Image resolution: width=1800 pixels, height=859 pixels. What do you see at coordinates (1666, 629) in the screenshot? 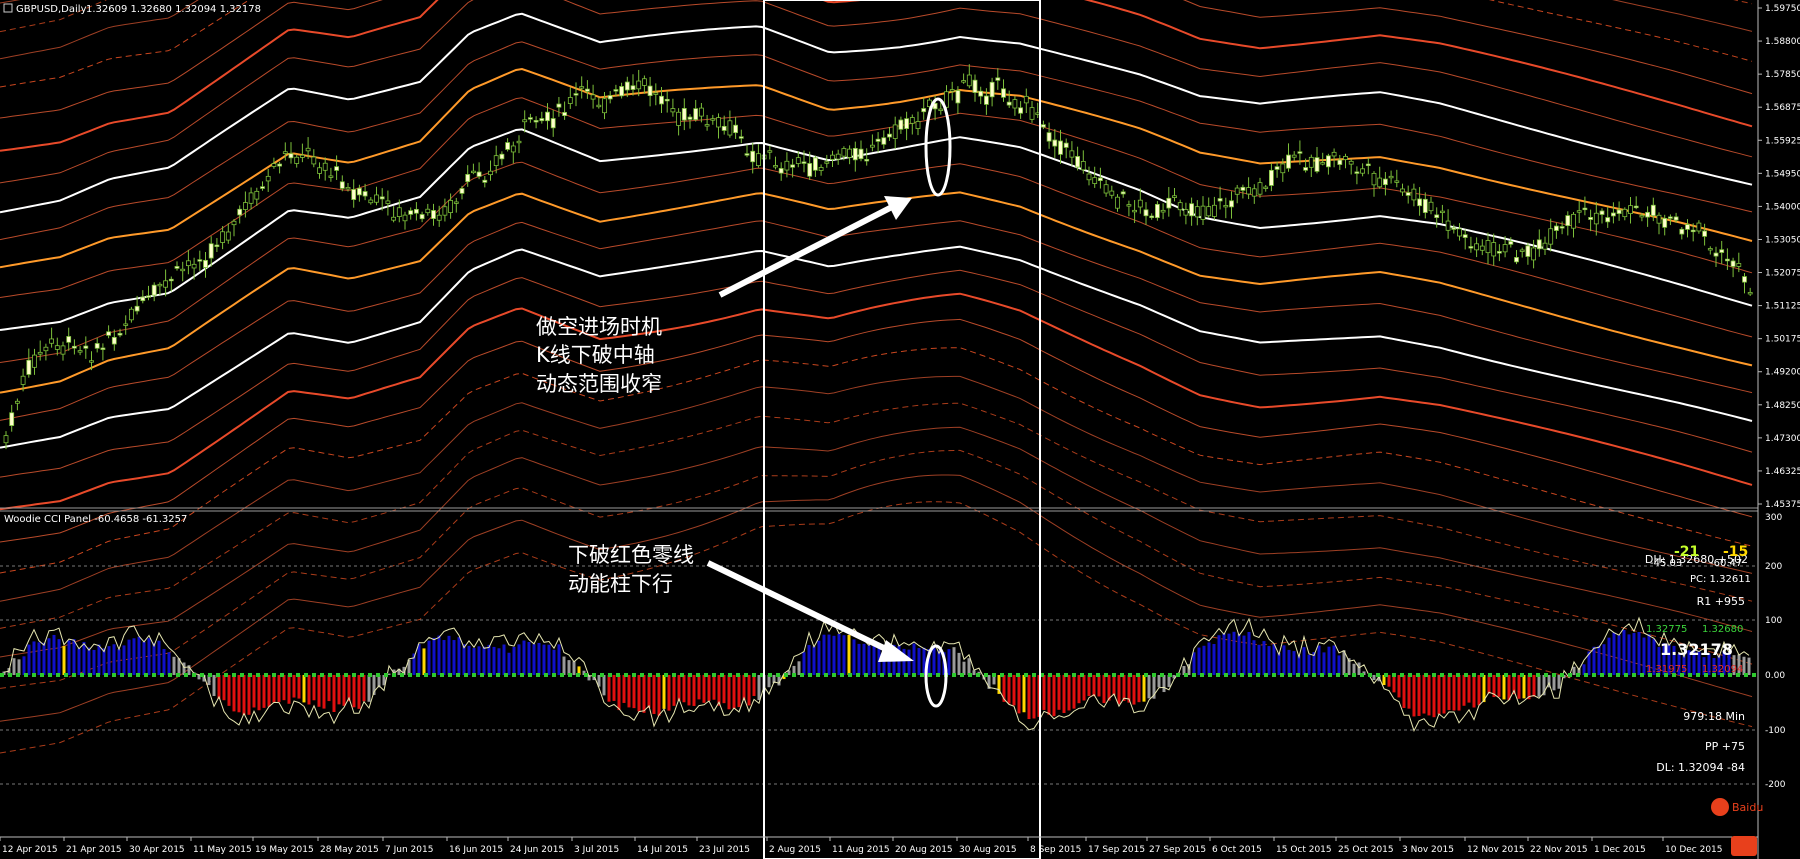
I see `range-low: 1.32775` at bounding box center [1666, 629].